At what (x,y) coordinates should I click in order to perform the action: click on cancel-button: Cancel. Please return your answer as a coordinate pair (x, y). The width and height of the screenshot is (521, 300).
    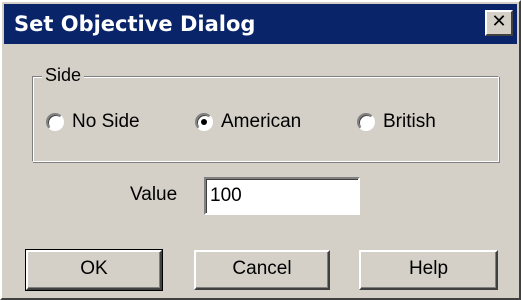
    Looking at the image, I should click on (262, 270).